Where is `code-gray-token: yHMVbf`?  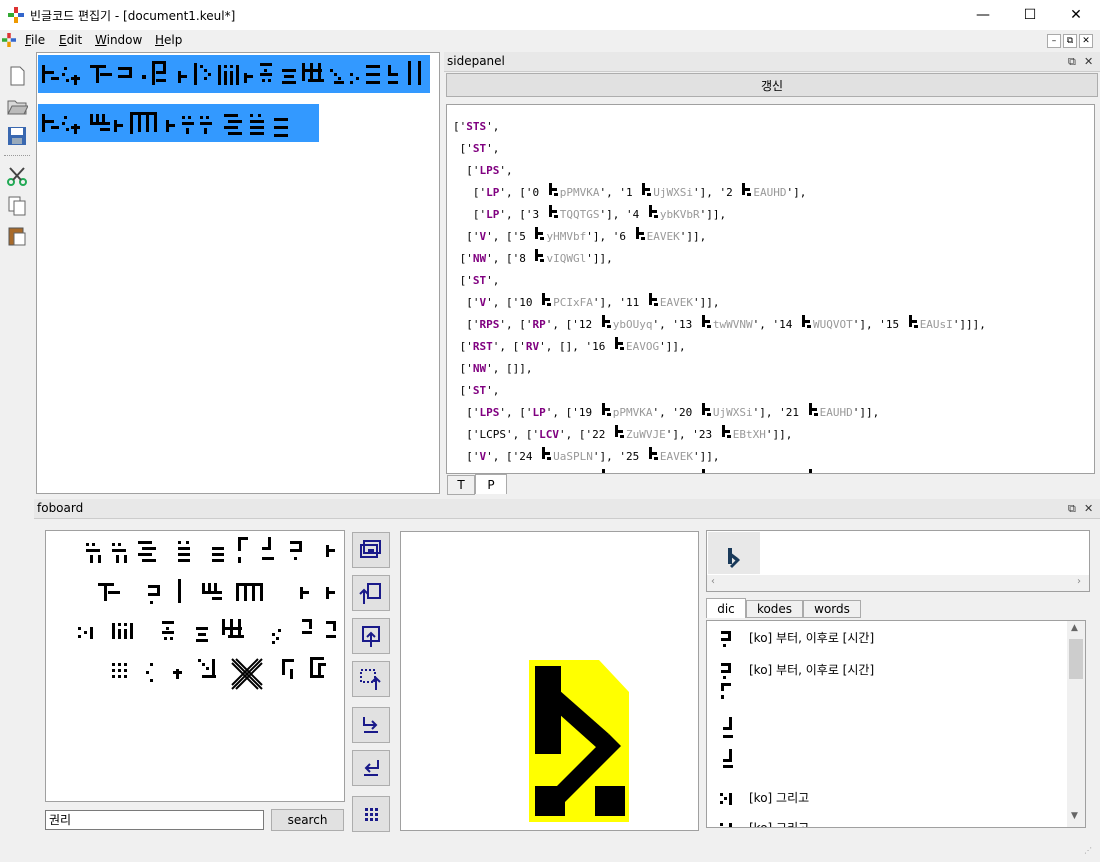 code-gray-token: yHMVbf is located at coordinates (566, 236).